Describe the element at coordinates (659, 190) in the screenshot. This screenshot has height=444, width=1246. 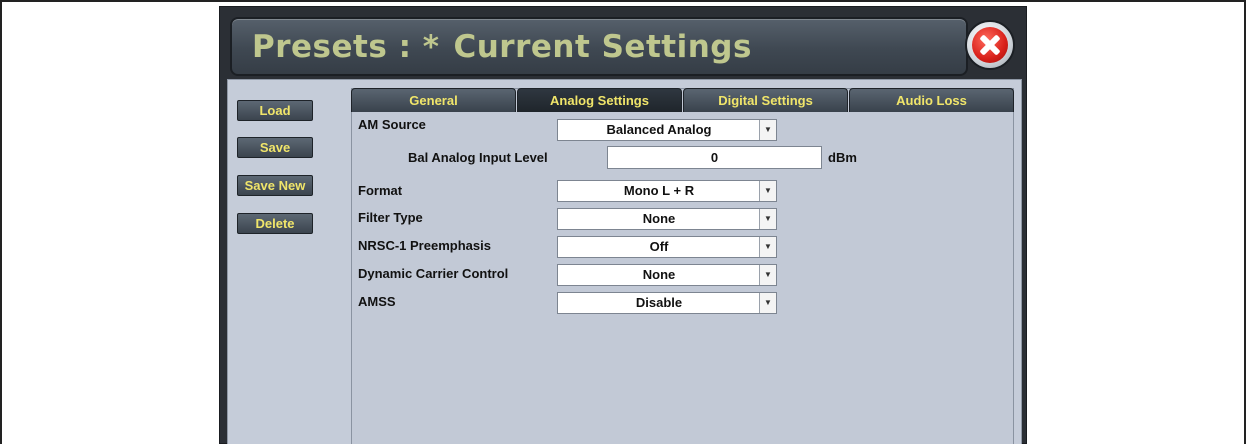
I see `format-value: Mono L + R` at that location.